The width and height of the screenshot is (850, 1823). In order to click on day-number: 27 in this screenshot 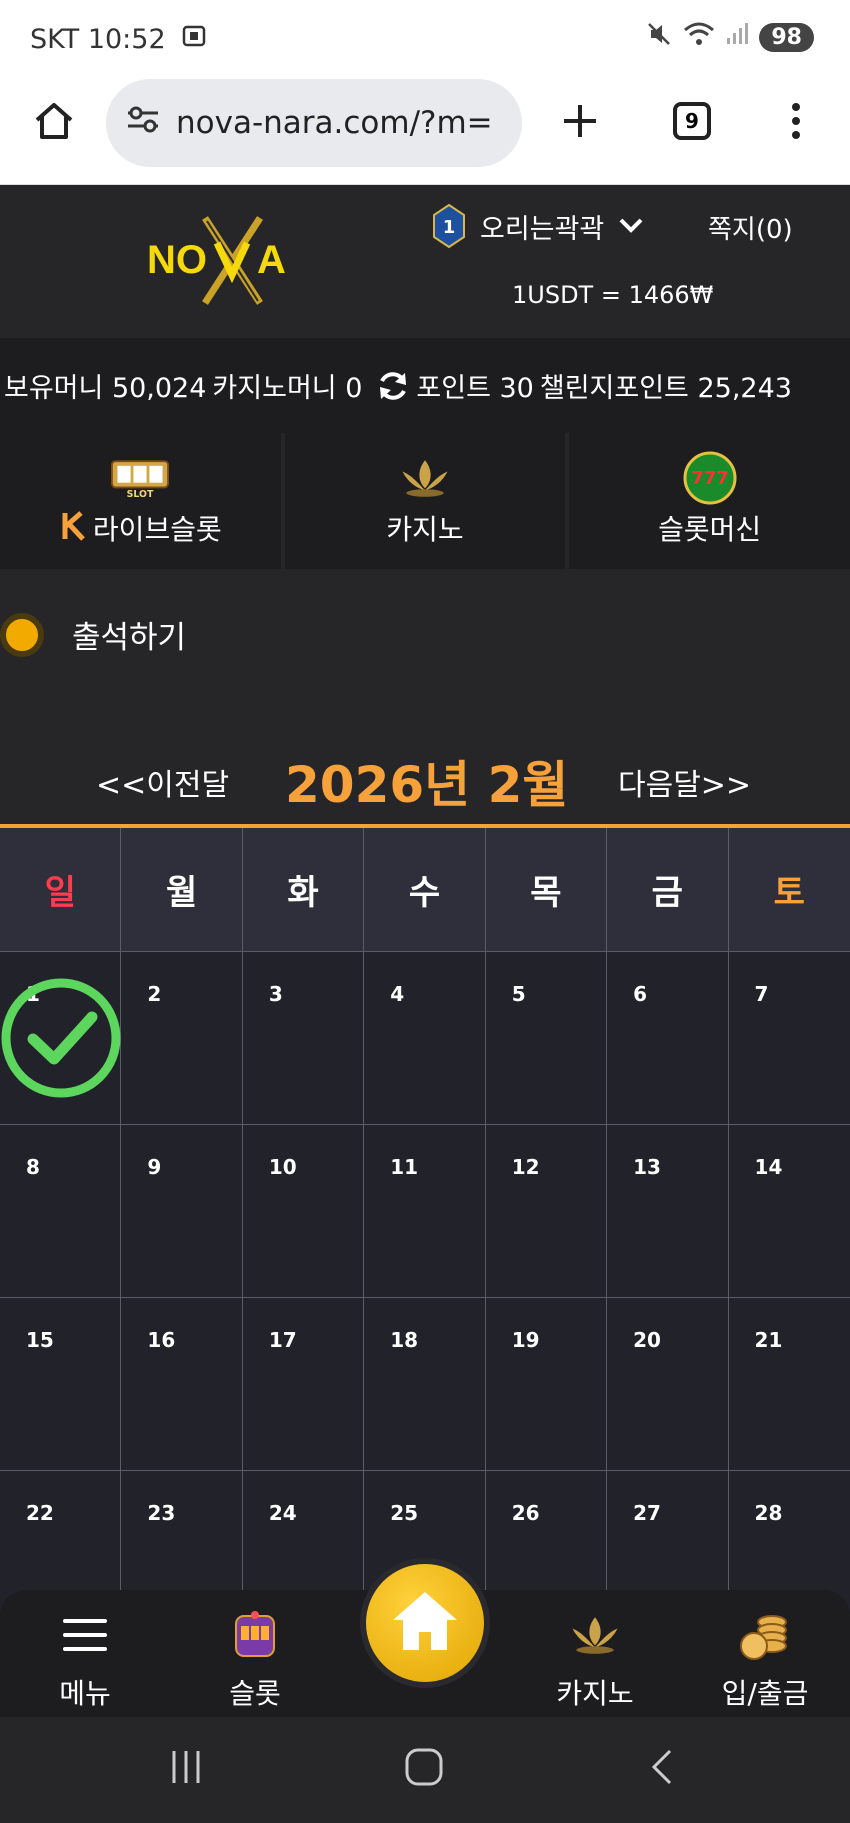, I will do `click(647, 1513)`.